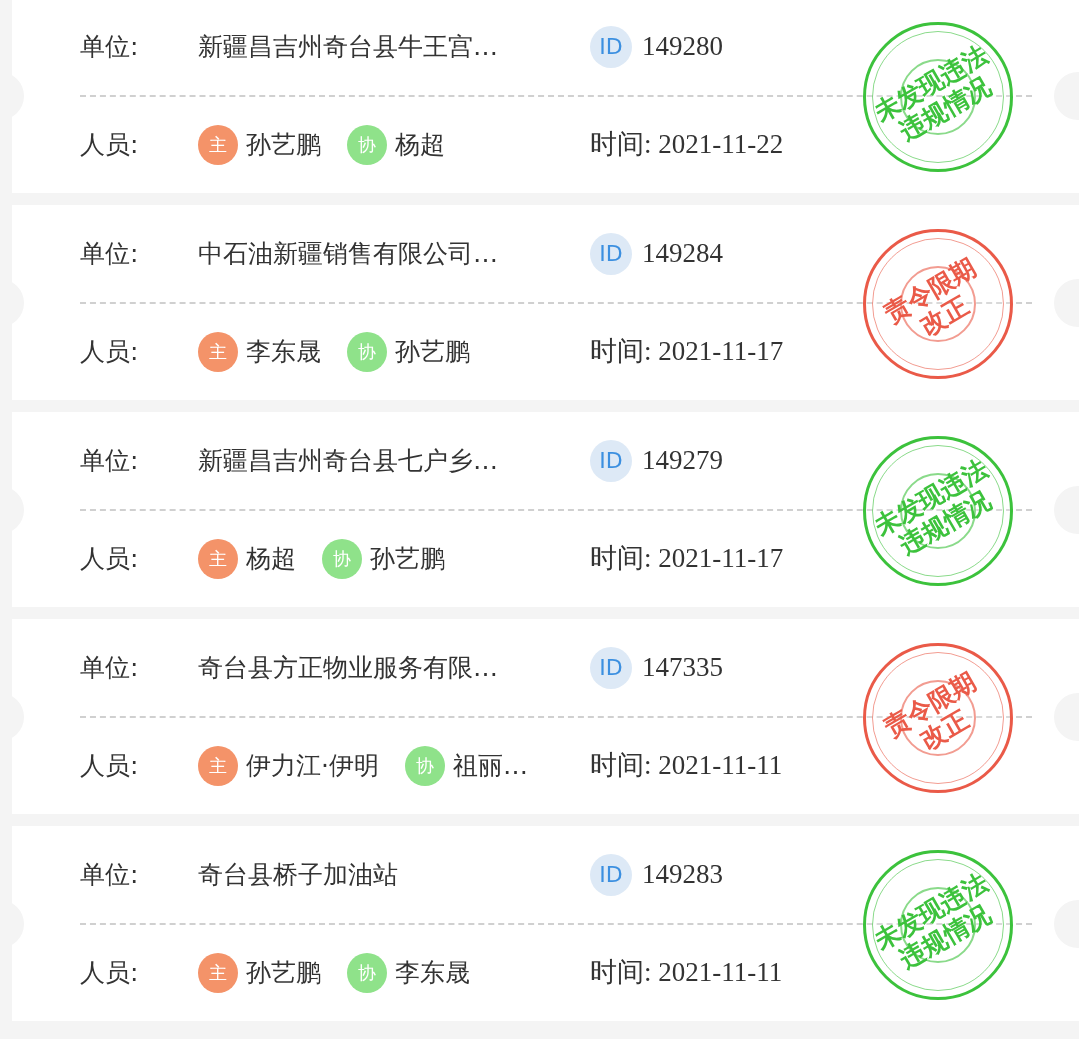  Describe the element at coordinates (682, 668) in the screenshot. I see `record-id: 147335` at that location.